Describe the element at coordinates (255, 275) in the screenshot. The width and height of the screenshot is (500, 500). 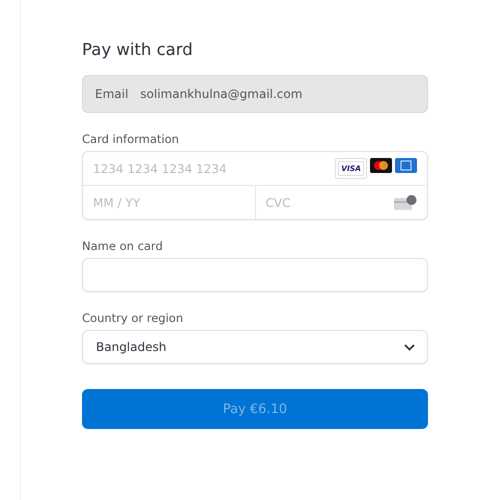
I see `name-field` at that location.